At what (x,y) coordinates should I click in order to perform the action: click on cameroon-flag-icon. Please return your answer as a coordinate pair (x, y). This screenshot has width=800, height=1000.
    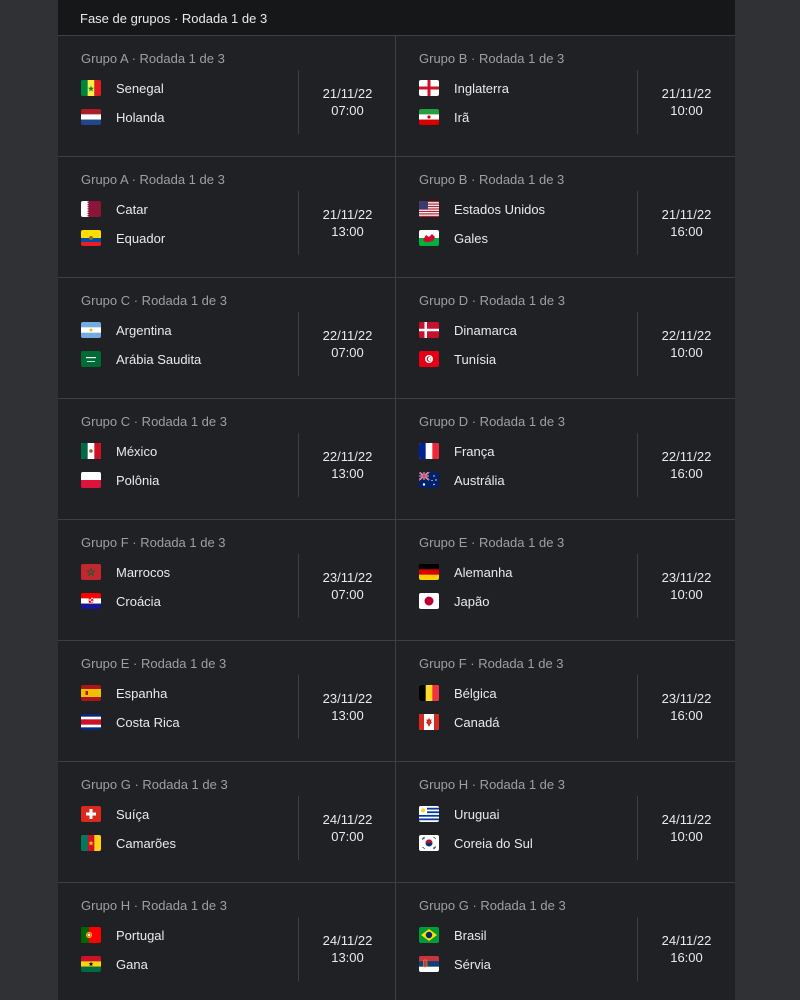
    Looking at the image, I should click on (91, 843).